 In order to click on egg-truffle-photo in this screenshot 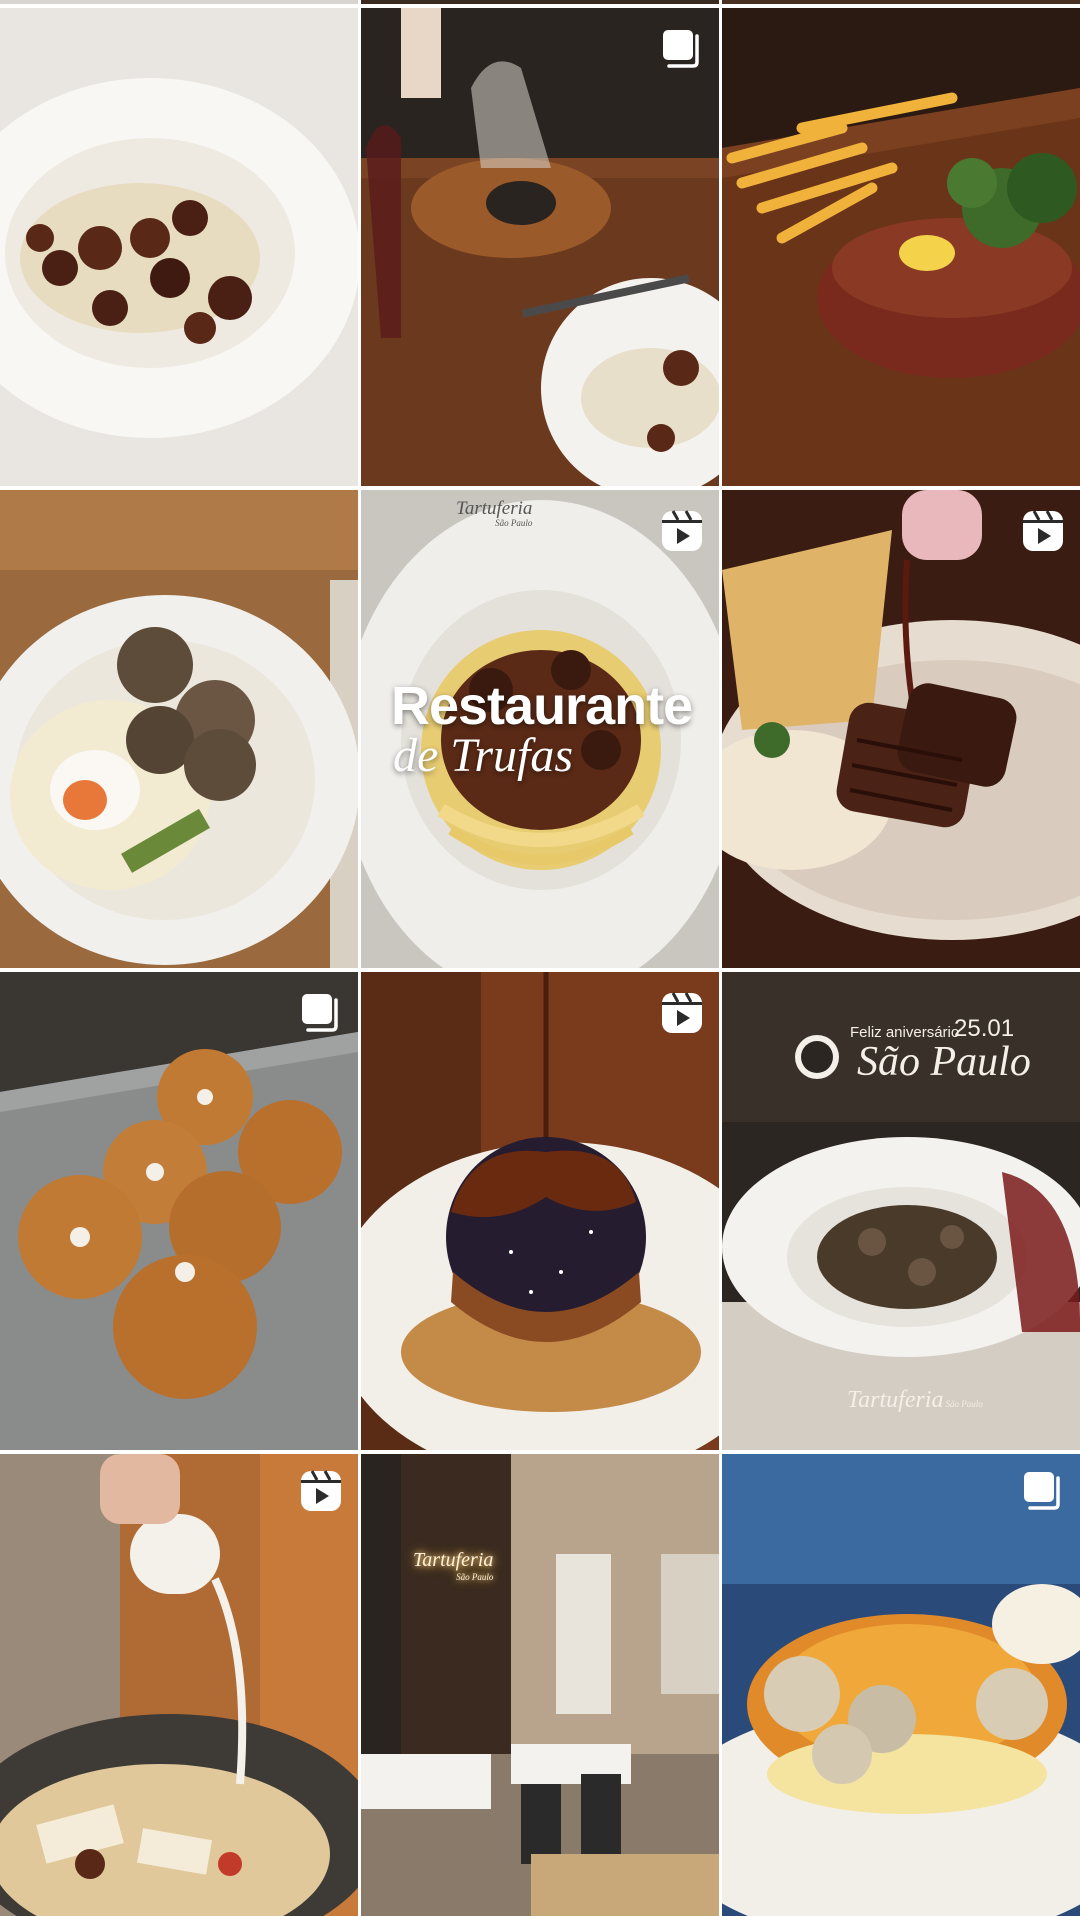, I will do `click(179, 729)`.